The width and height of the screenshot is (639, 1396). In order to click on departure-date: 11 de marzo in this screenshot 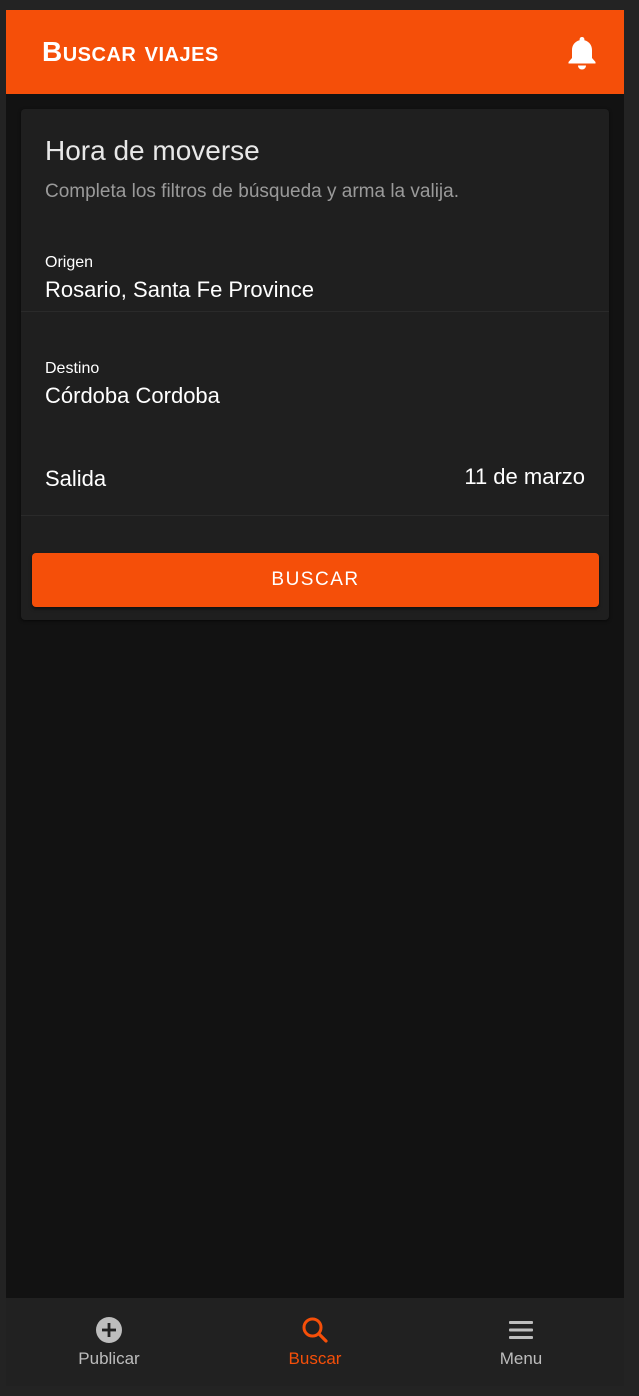, I will do `click(524, 476)`.